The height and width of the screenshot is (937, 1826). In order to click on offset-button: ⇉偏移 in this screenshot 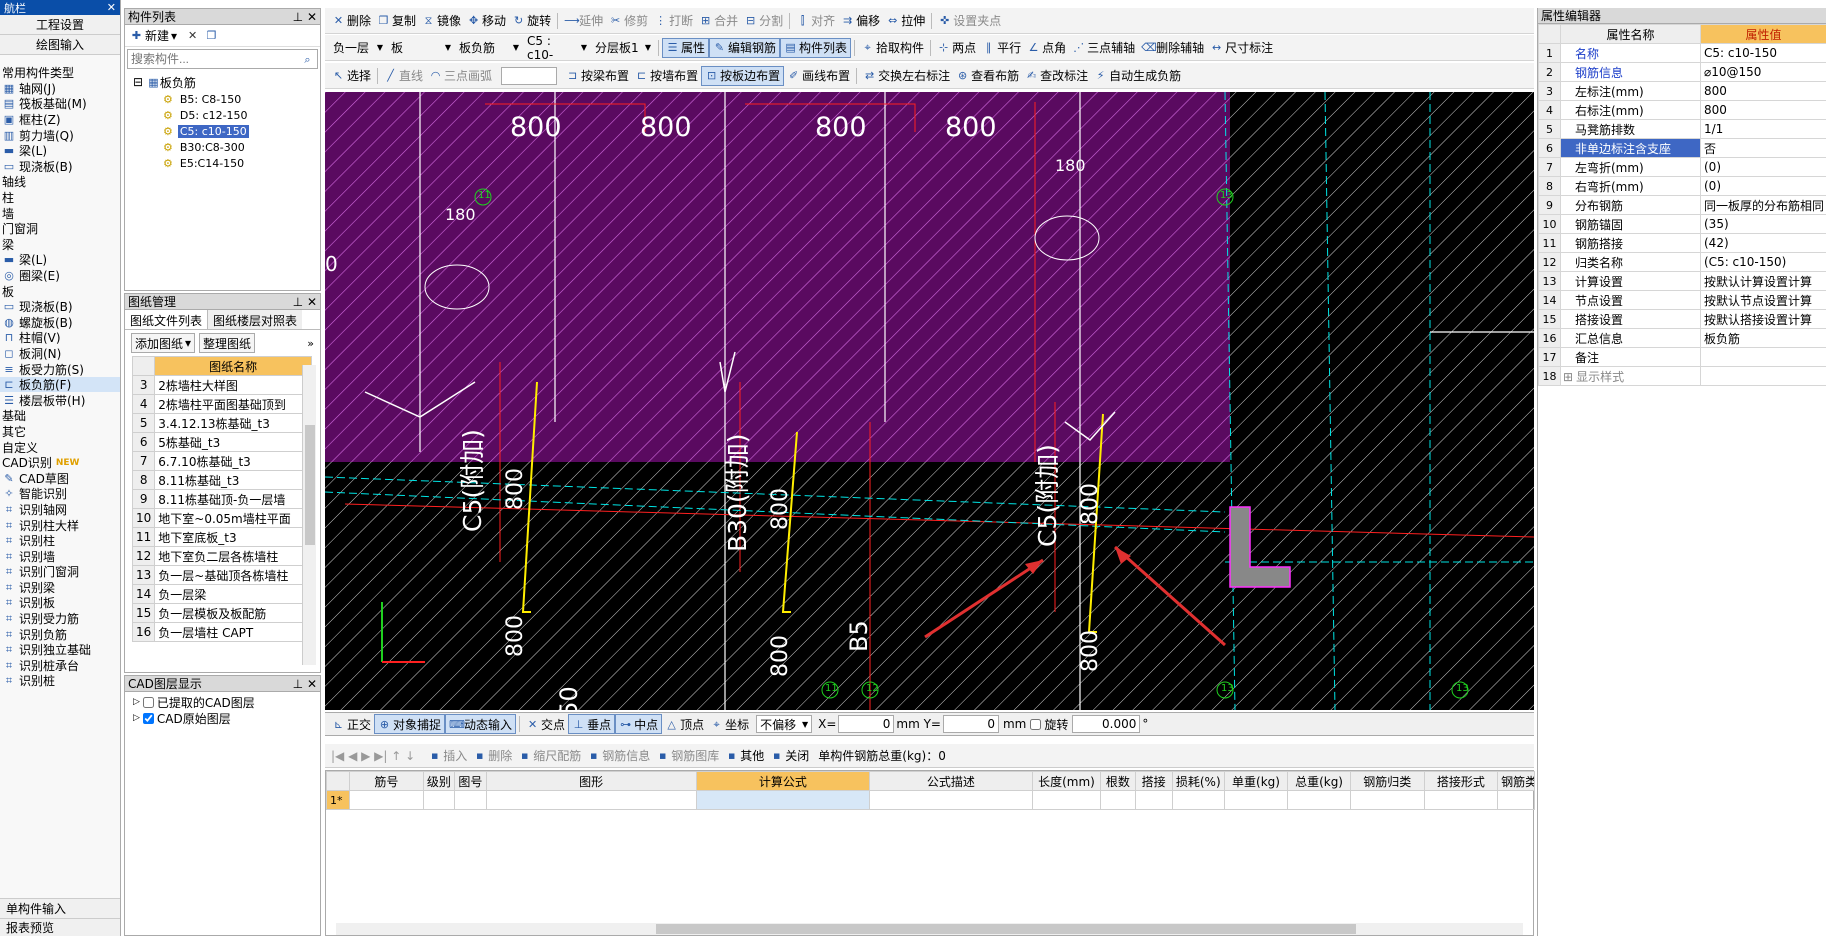, I will do `click(860, 21)`.